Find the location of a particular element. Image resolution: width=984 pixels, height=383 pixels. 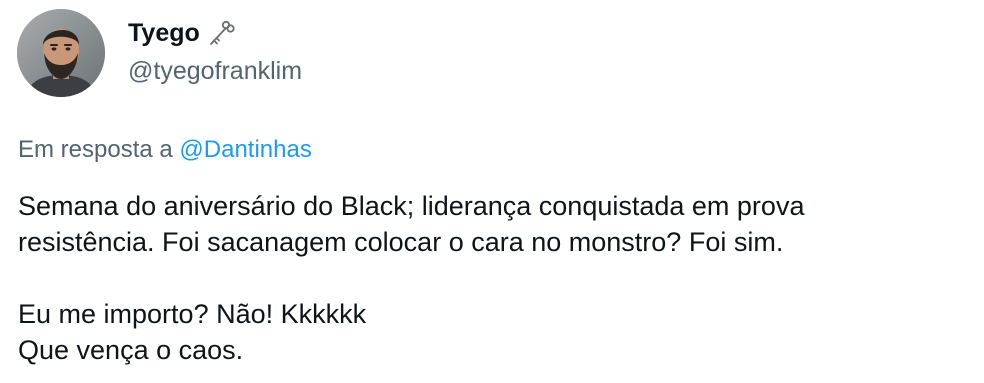

avatar-photo is located at coordinates (61, 53).